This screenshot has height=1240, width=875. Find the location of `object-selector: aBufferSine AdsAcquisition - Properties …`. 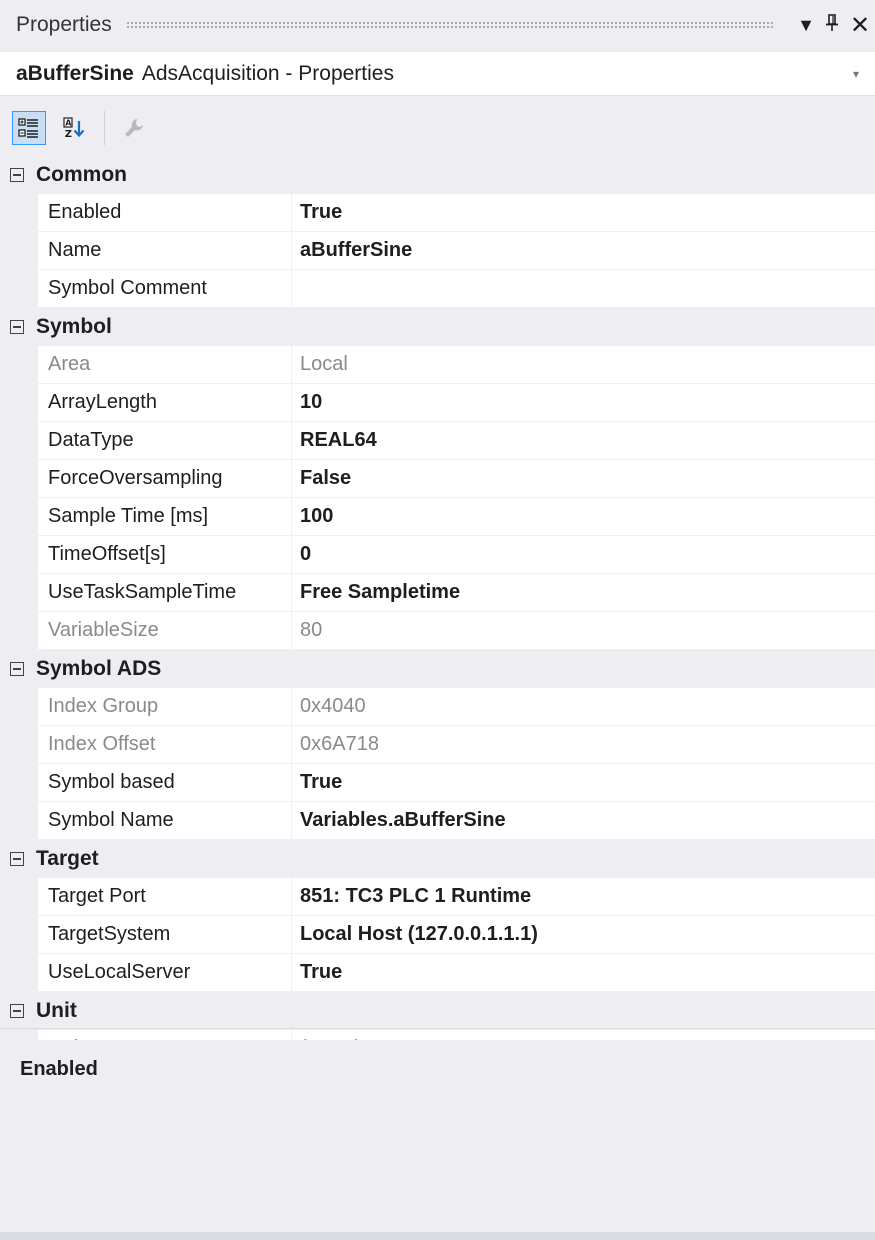

object-selector: aBufferSine AdsAcquisition - Properties … is located at coordinates (437, 74).